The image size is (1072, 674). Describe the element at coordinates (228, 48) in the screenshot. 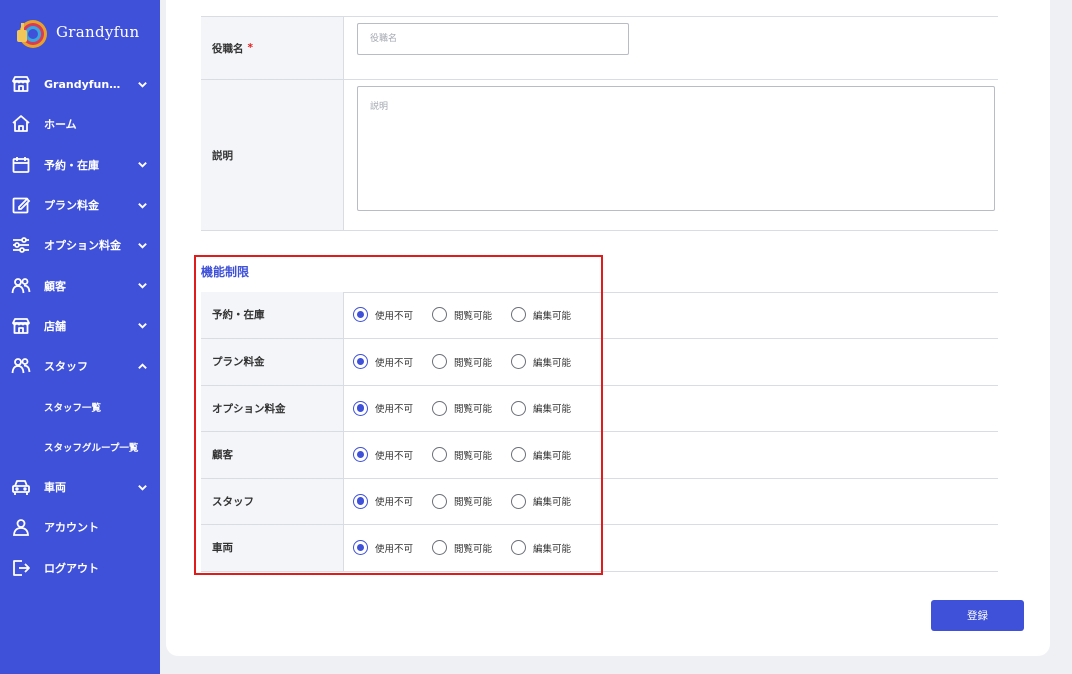

I see `role-name-label-text: 役職名` at that location.